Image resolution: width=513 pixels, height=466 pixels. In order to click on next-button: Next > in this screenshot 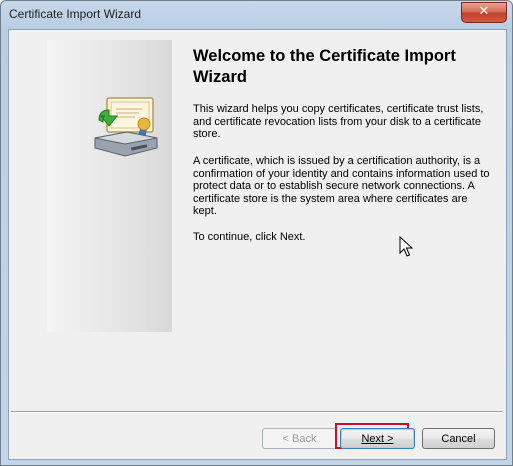, I will do `click(377, 438)`.